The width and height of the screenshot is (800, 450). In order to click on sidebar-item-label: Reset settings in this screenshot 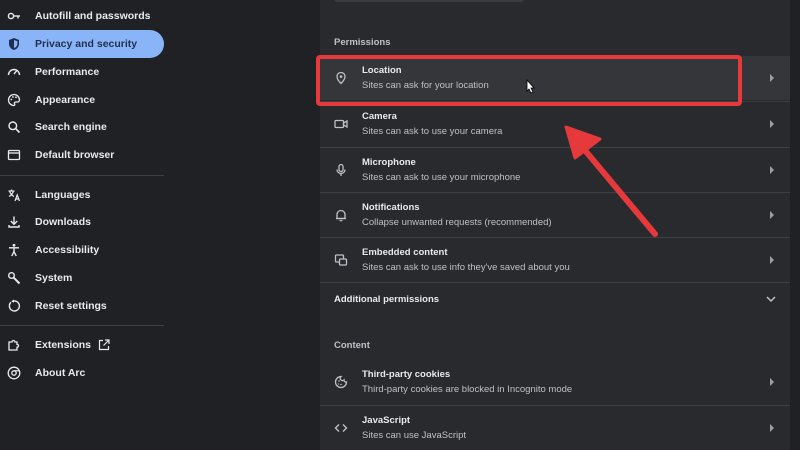, I will do `click(71, 306)`.